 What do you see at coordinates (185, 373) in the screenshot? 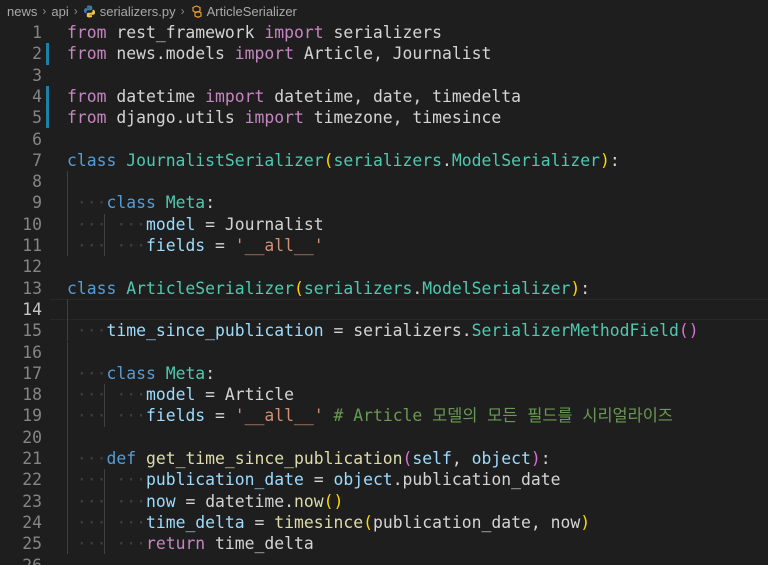
I see `token: Meta` at bounding box center [185, 373].